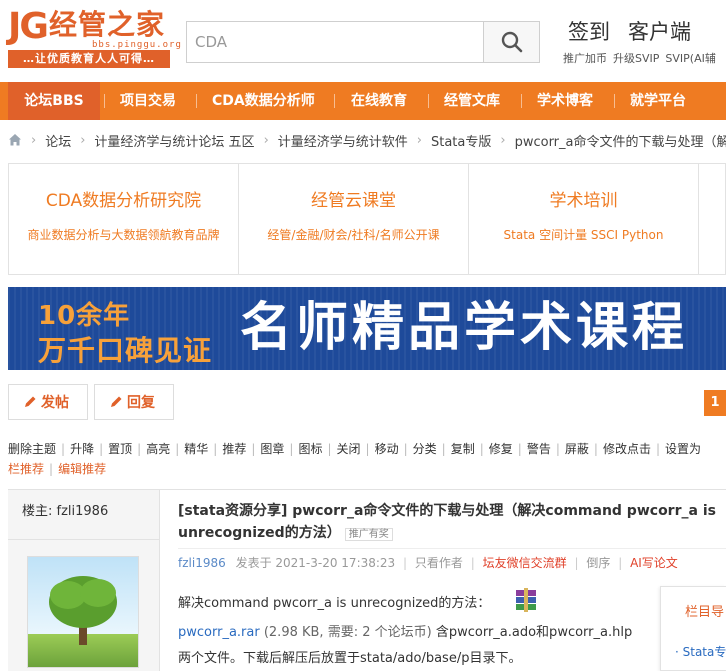  What do you see at coordinates (354, 219) in the screenshot?
I see `promo-cloud-class: 经管云课堂 经管/金融/财会/社科/名师公开课` at bounding box center [354, 219].